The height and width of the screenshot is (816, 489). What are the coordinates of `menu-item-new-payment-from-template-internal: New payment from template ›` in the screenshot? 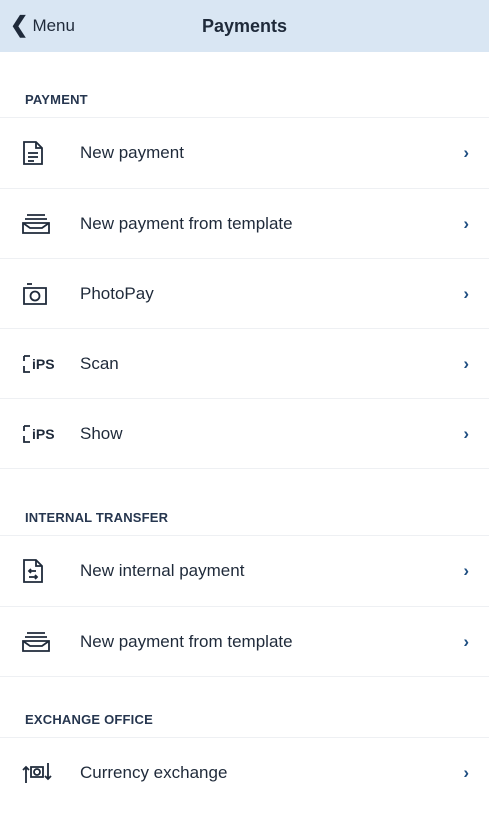 It's located at (244, 641).